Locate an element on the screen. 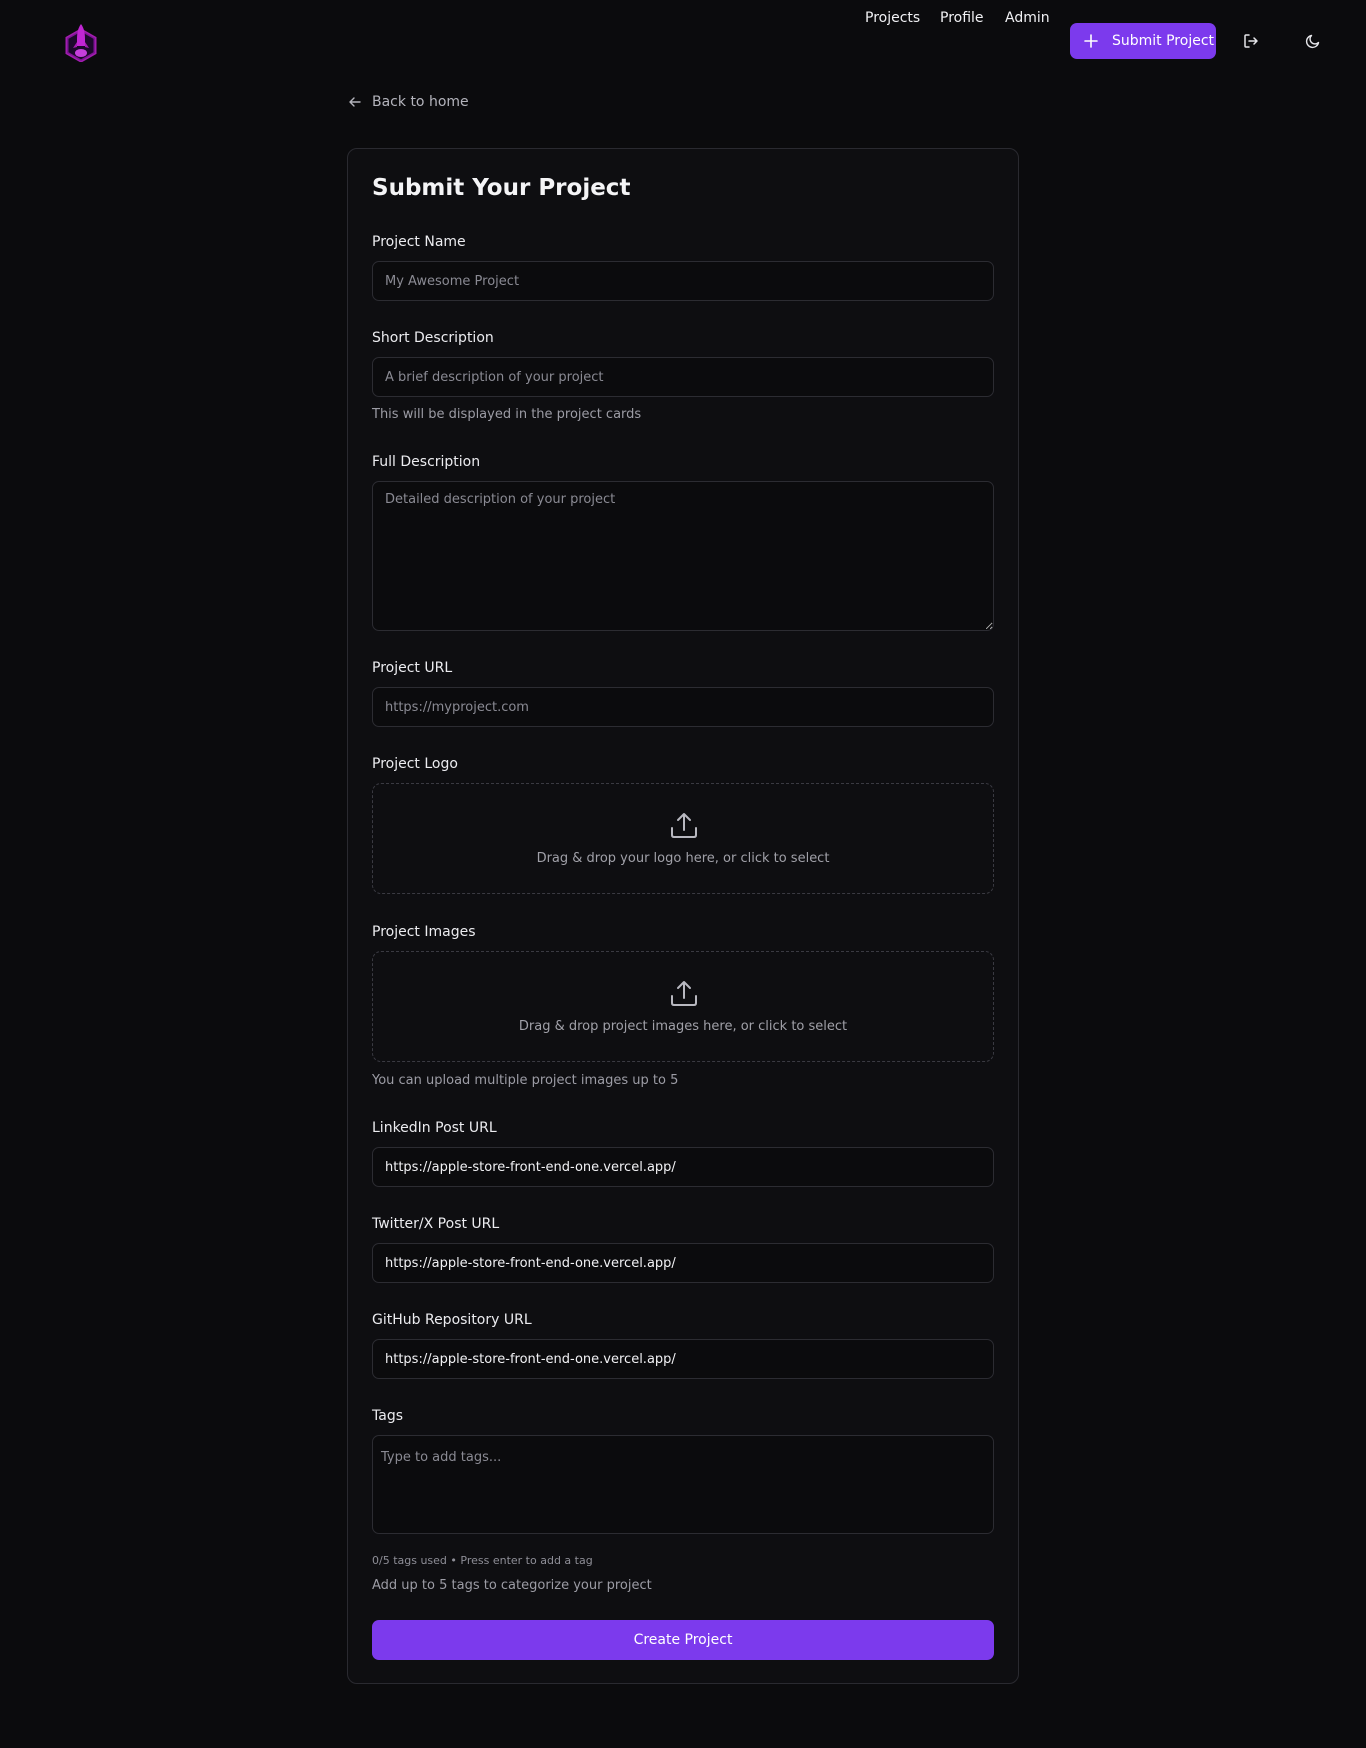  submit-project-label: Submit Project is located at coordinates (1163, 41).